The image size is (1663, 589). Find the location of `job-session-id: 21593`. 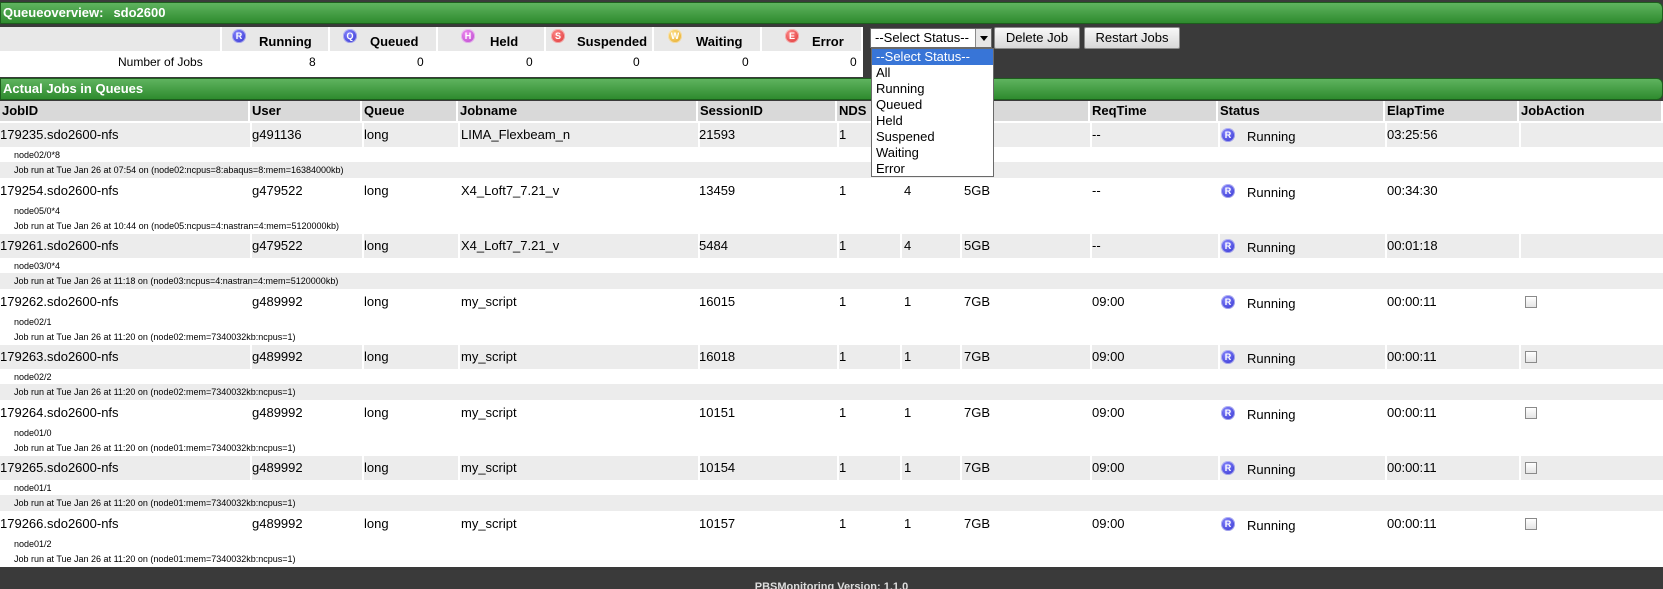

job-session-id: 21593 is located at coordinates (717, 134).